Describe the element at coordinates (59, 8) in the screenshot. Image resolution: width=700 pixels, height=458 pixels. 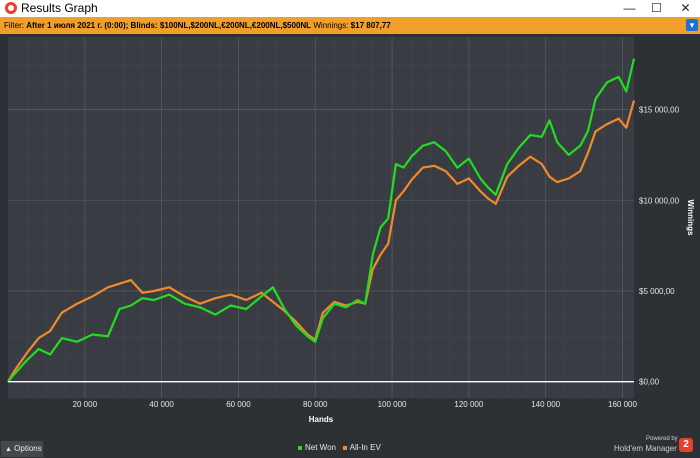
I see `window-title: Results Graph` at that location.